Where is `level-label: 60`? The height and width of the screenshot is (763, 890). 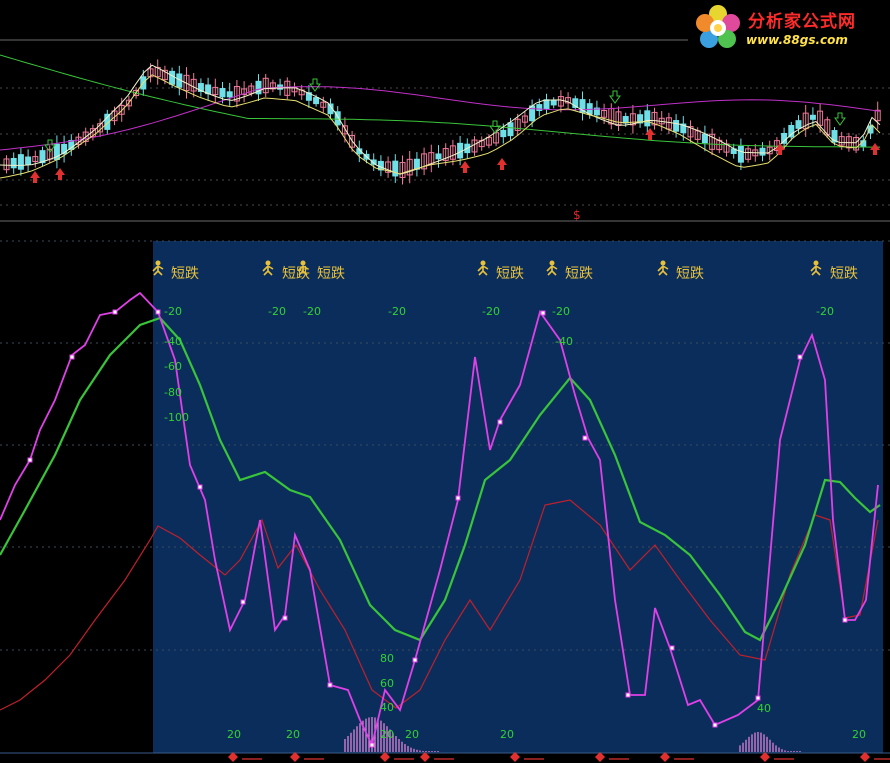 level-label: 60 is located at coordinates (387, 683).